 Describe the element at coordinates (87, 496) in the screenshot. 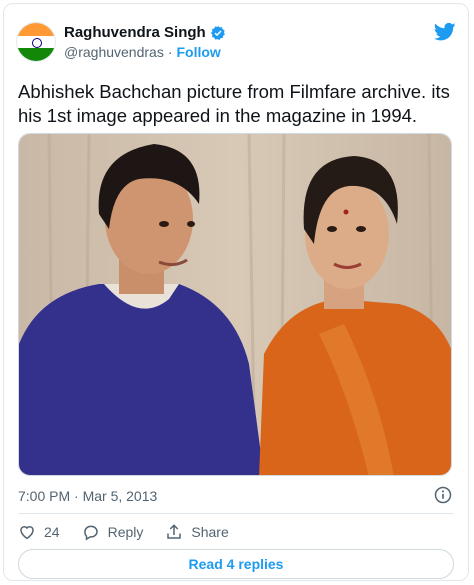

I see `timestamp: 7:00 PM · Mar 5, 2013` at that location.